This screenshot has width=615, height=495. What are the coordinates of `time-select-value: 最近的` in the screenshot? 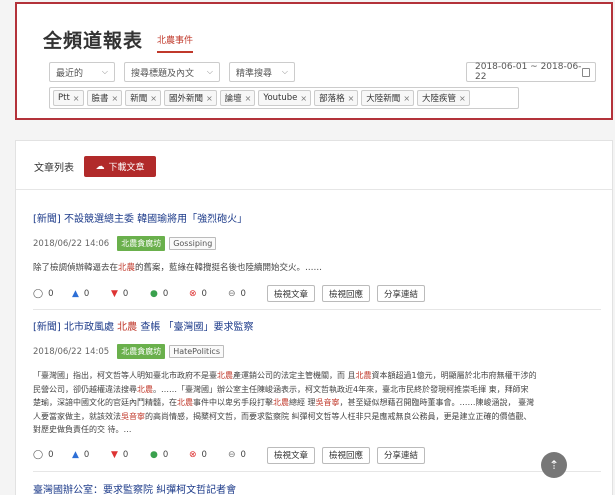 It's located at (70, 73).